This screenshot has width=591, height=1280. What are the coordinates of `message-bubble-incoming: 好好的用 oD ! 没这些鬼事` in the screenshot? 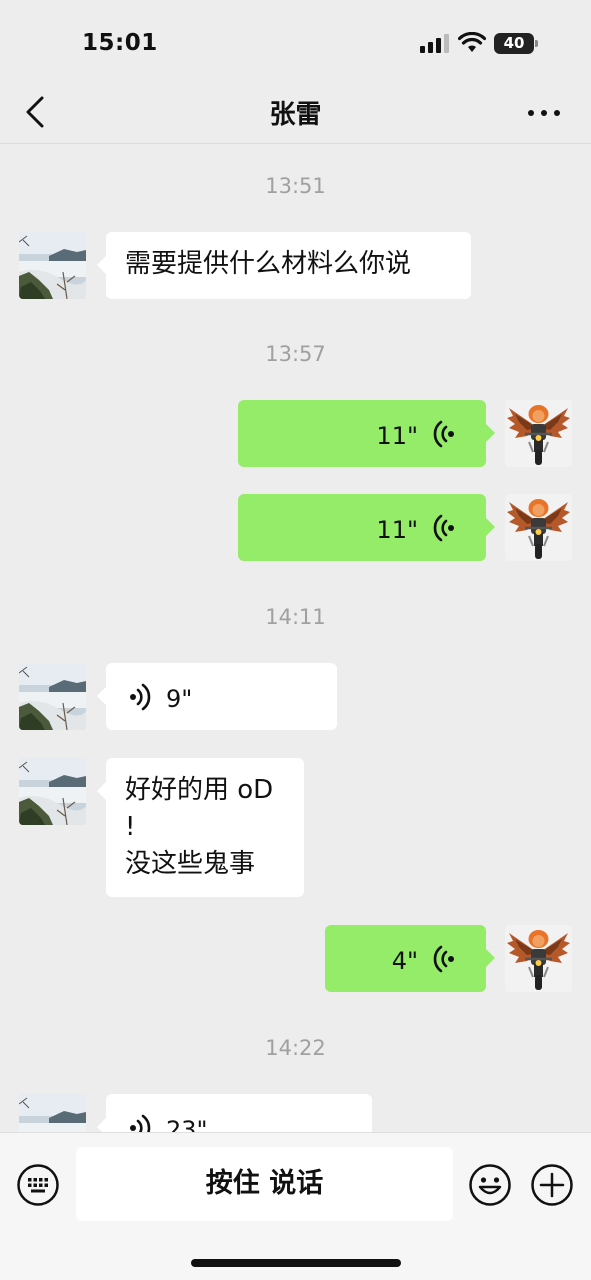 It's located at (200, 827).